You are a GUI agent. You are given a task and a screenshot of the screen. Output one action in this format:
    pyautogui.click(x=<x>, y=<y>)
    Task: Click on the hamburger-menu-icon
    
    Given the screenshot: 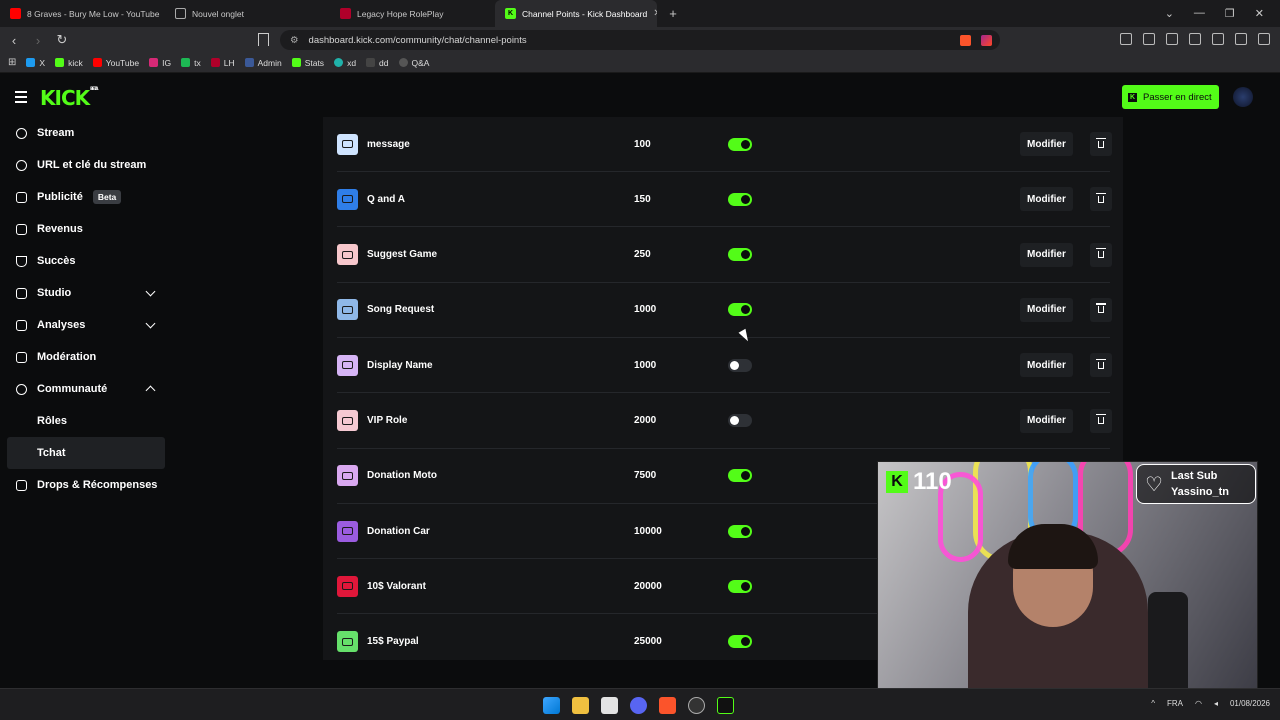 What is the action you would take?
    pyautogui.click(x=21, y=98)
    